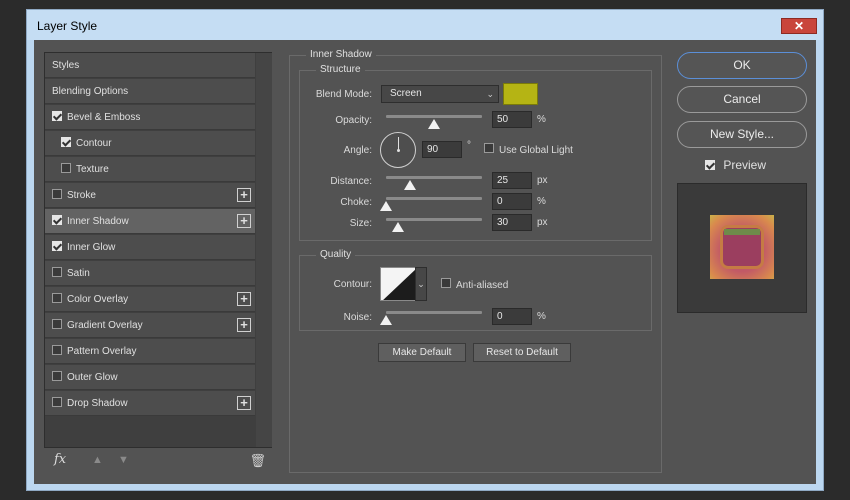 This screenshot has height=500, width=850. What do you see at coordinates (150, 65) in the screenshot?
I see `style-list-item: Styles` at bounding box center [150, 65].